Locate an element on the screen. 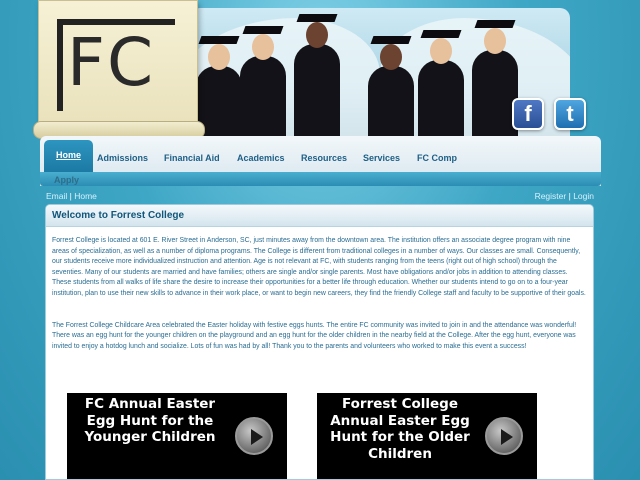  email-link: Email is located at coordinates (56, 196).